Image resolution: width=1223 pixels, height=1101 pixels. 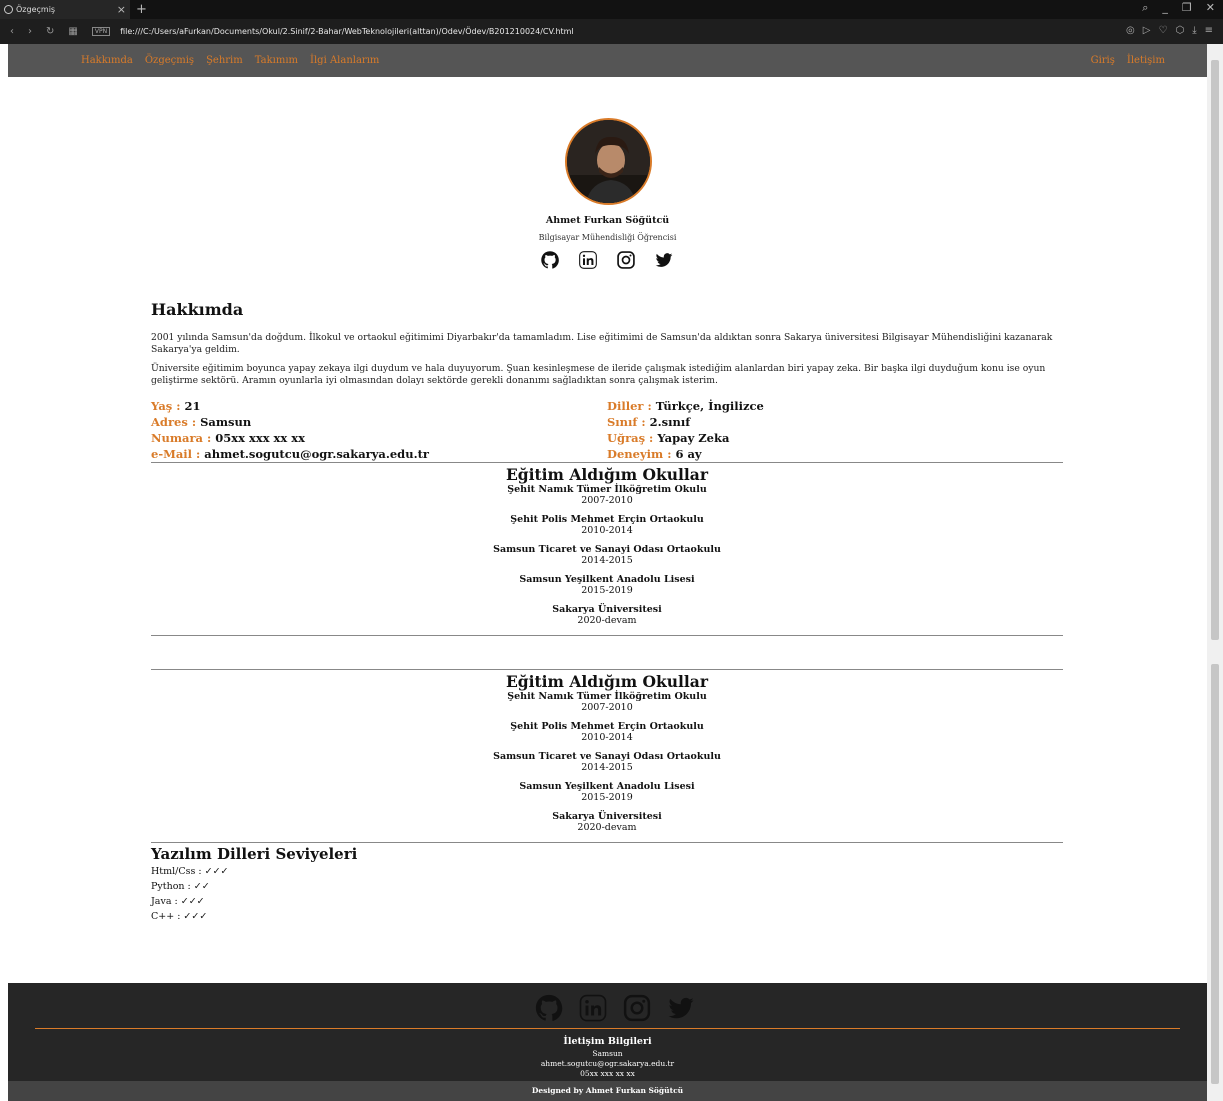 What do you see at coordinates (169, 60) in the screenshot?
I see `nav-link-cv: Özgeçmiş` at bounding box center [169, 60].